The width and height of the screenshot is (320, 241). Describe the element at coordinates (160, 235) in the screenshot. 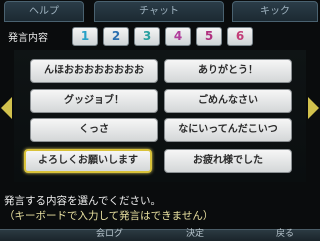

I see `bottom-control-bar: 会ログ 決定 戻る` at that location.